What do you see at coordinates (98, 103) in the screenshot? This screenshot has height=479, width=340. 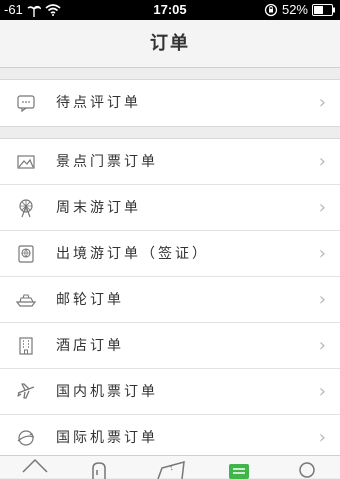 I see `order-row-label: 待点评订单` at bounding box center [98, 103].